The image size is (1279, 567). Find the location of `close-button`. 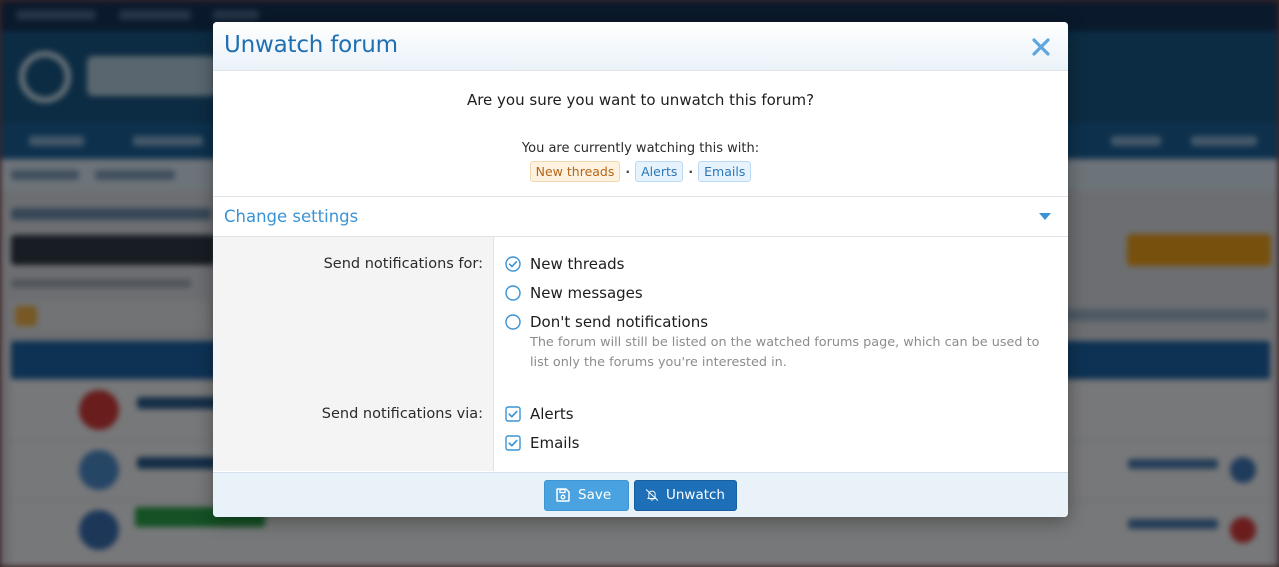

close-button is located at coordinates (1041, 47).